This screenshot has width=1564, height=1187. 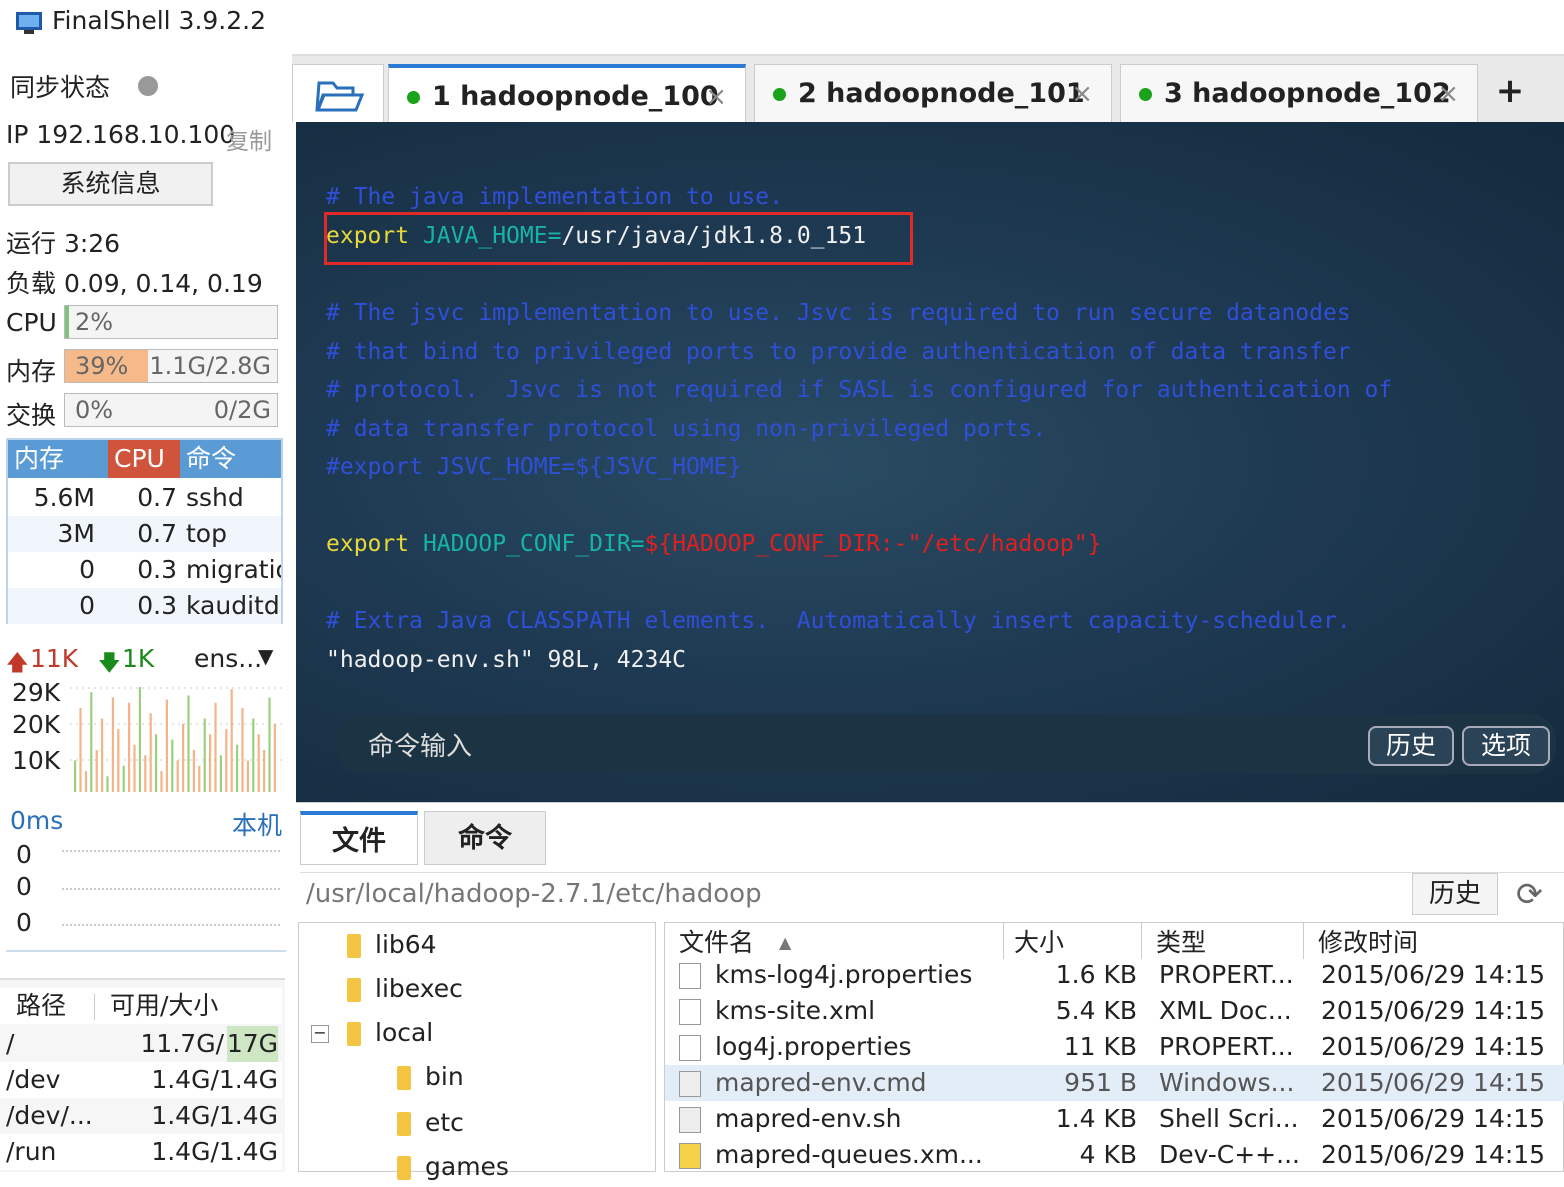 I want to click on tree-item-label: bin, so click(x=444, y=1076).